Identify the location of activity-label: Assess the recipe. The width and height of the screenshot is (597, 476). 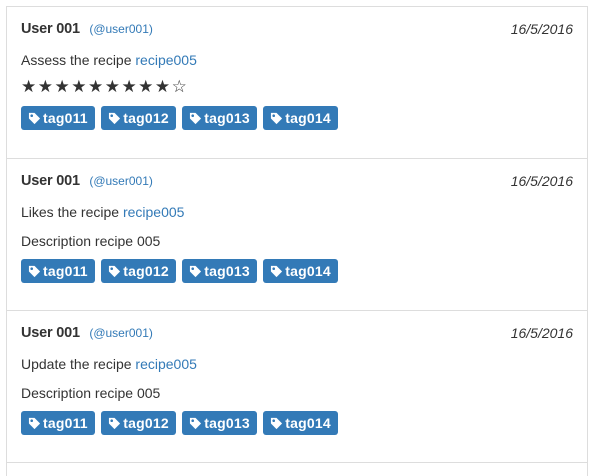
(78, 60).